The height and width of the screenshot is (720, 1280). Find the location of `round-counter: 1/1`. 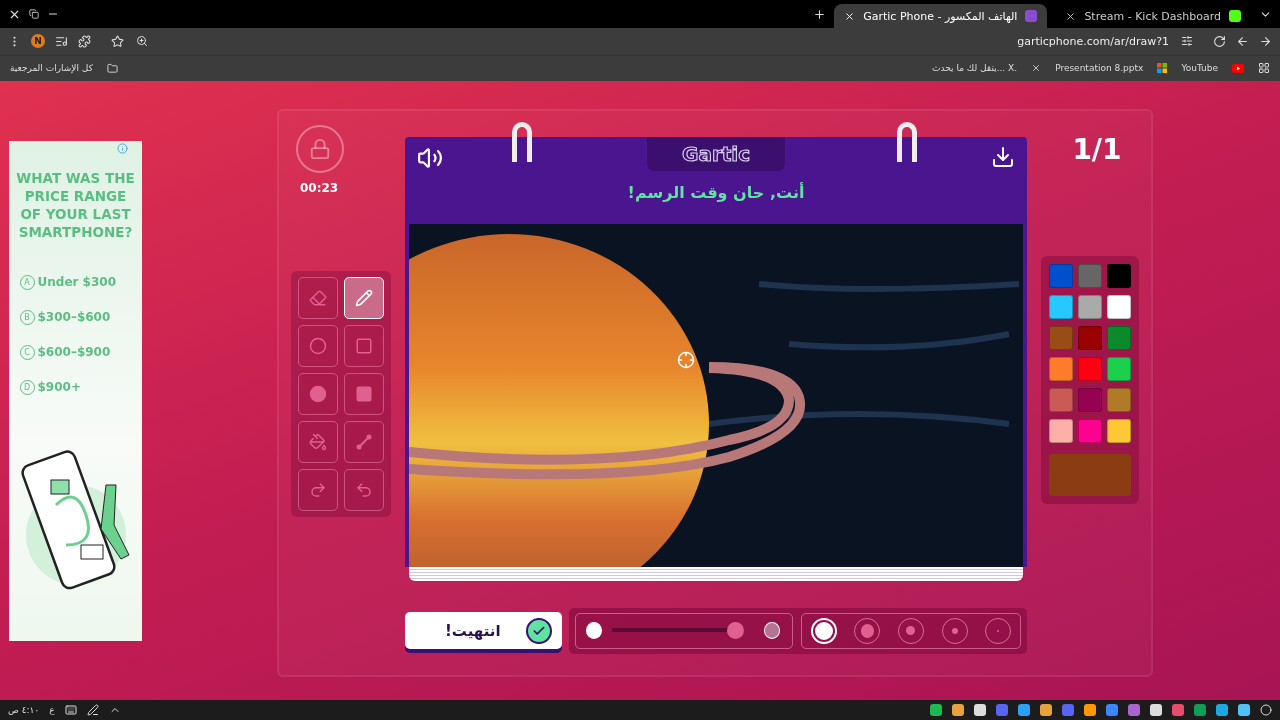

round-counter: 1/1 is located at coordinates (1097, 149).